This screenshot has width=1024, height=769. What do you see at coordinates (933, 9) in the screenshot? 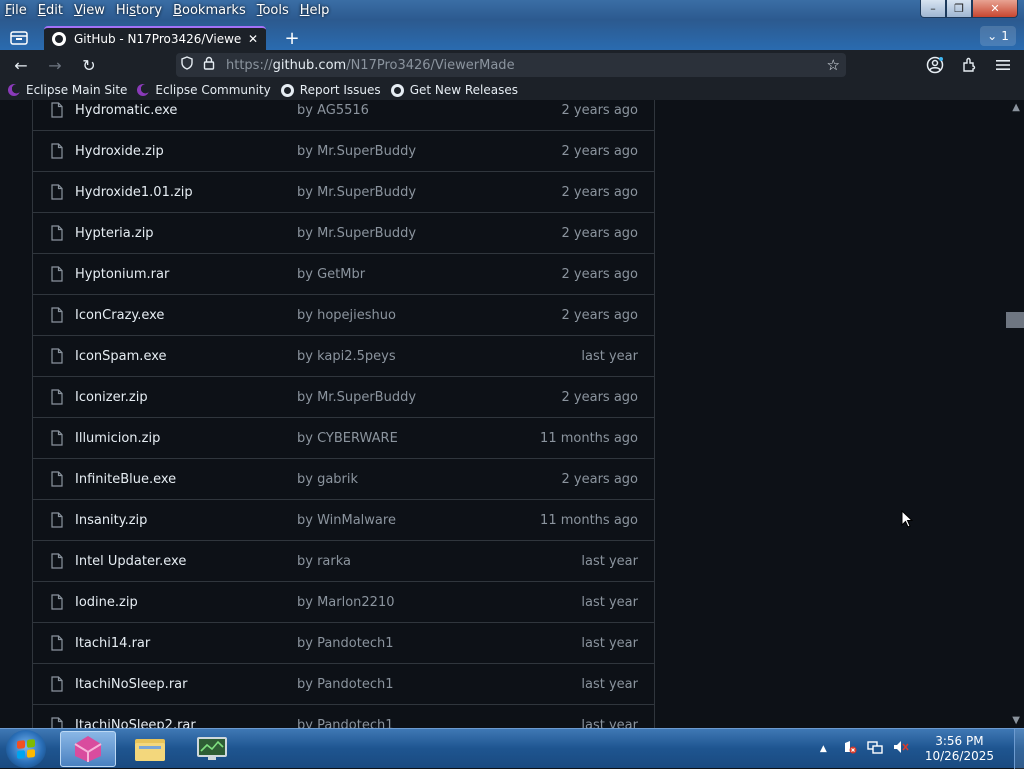
I see `minimize-button: –` at bounding box center [933, 9].